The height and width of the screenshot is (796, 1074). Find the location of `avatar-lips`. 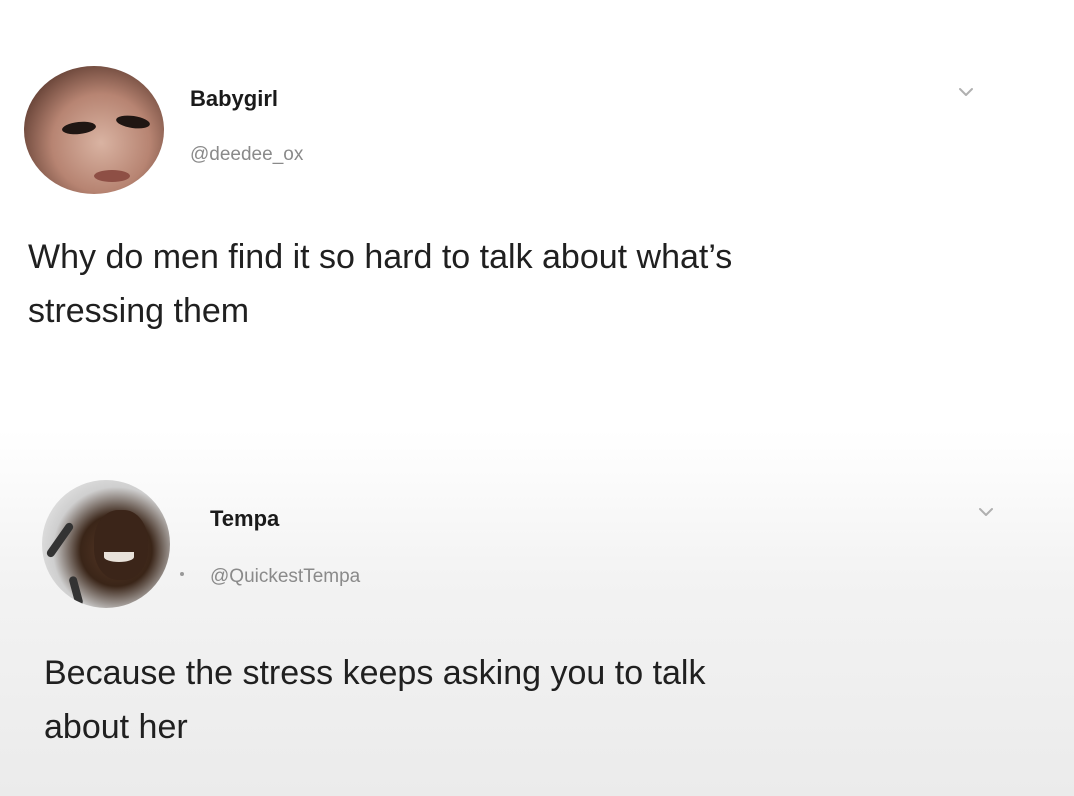

avatar-lips is located at coordinates (112, 176).